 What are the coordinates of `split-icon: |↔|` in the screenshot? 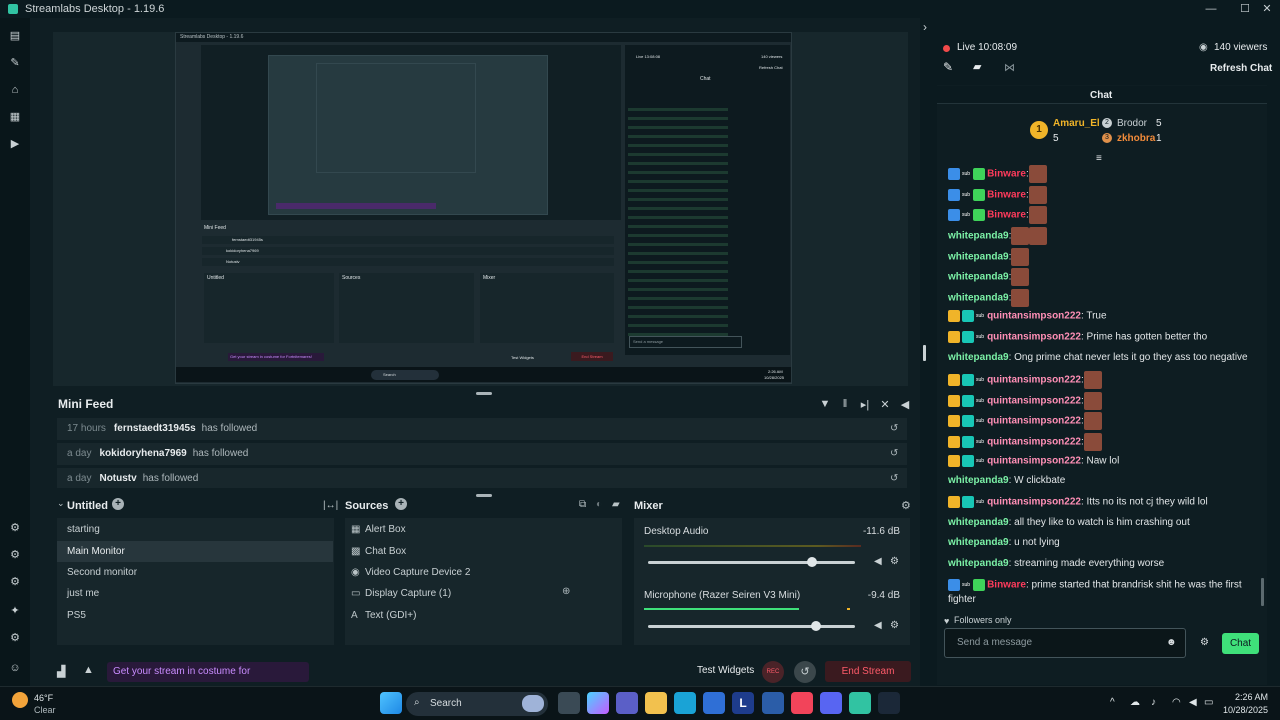 It's located at (330, 505).